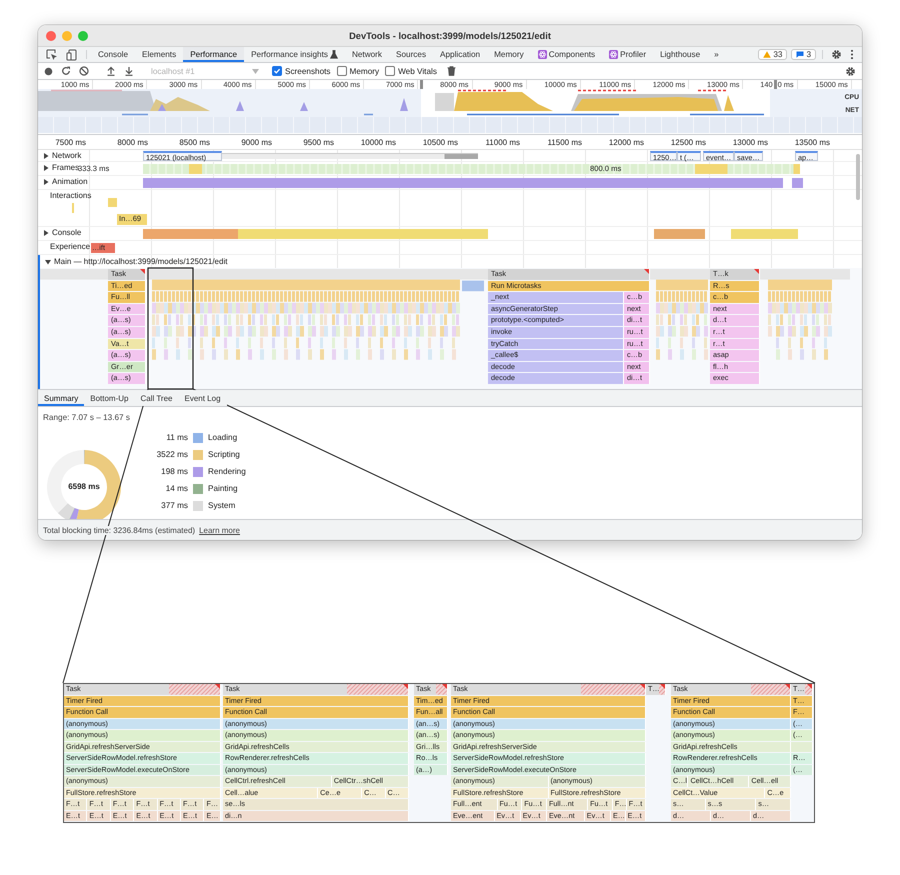 This screenshot has width=900, height=875. I want to click on time-ruler-label: 13000 ms, so click(750, 142).